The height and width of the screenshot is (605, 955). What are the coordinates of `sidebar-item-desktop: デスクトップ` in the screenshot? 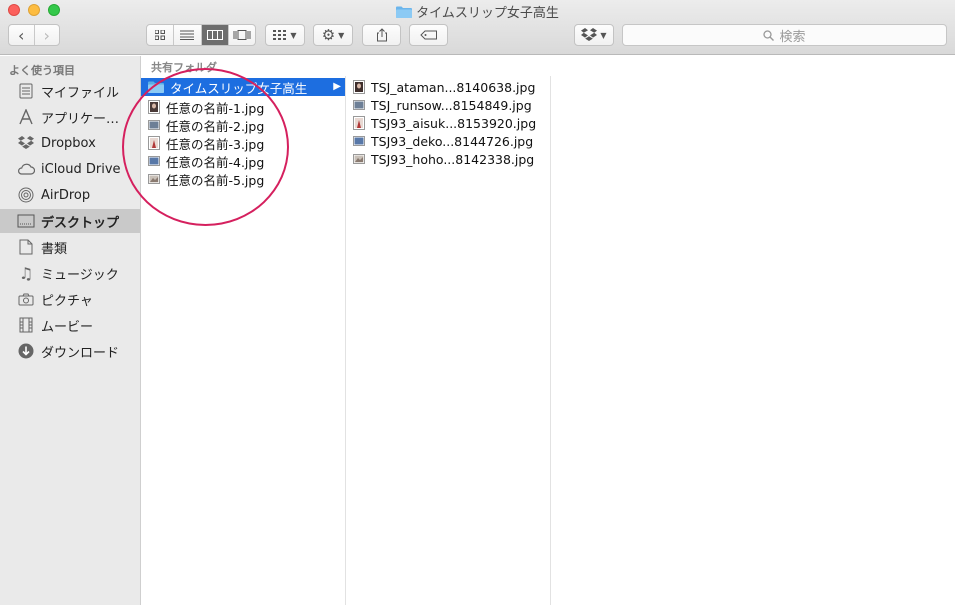 It's located at (70, 221).